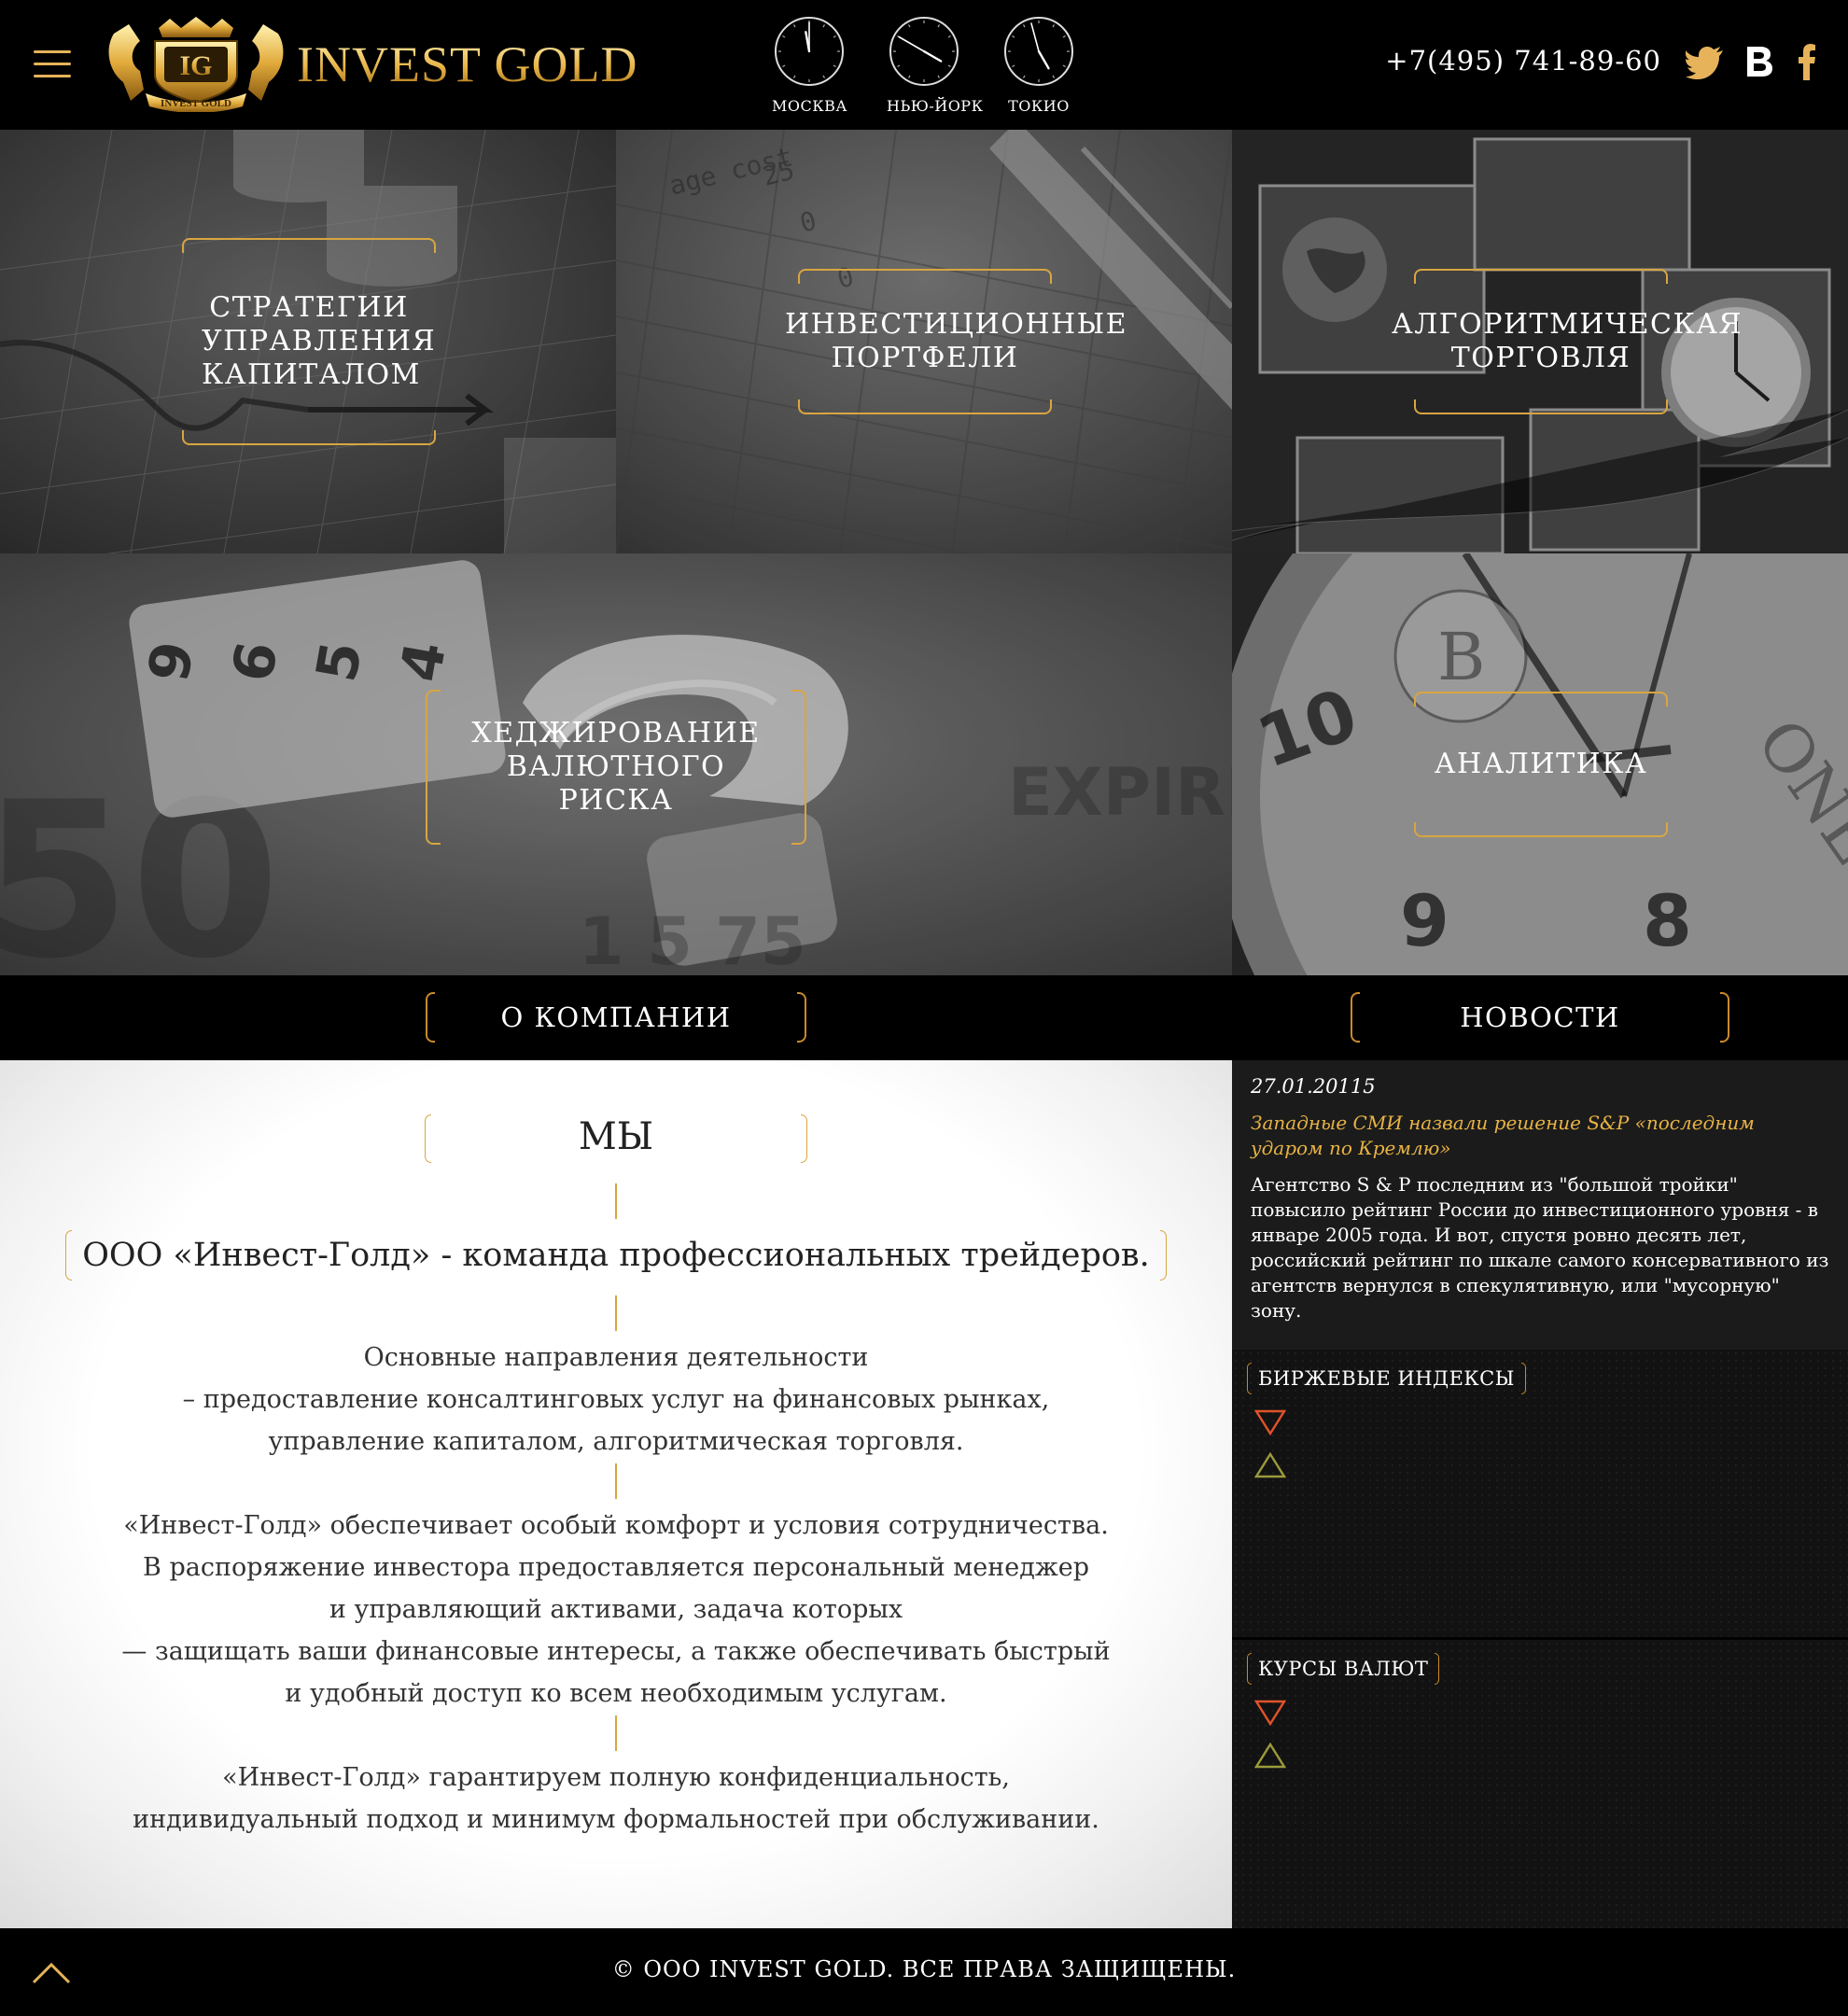  What do you see at coordinates (1705, 61) in the screenshot?
I see `twitter-icon` at bounding box center [1705, 61].